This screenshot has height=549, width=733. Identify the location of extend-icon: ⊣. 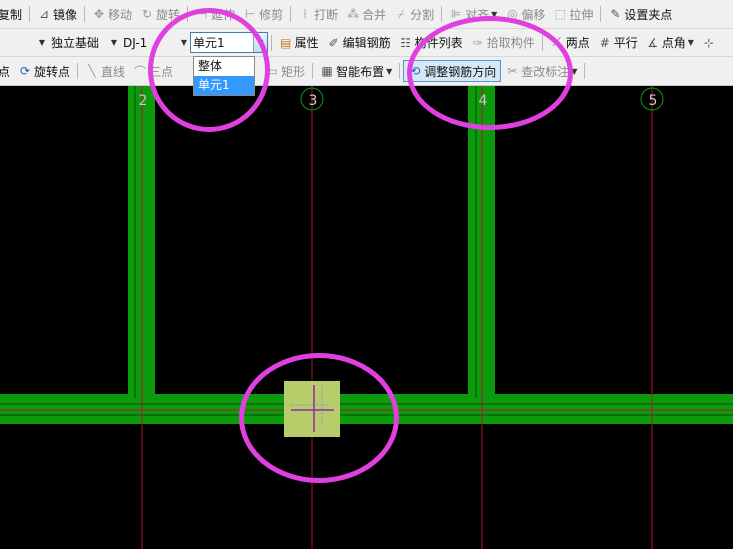
(202, 14).